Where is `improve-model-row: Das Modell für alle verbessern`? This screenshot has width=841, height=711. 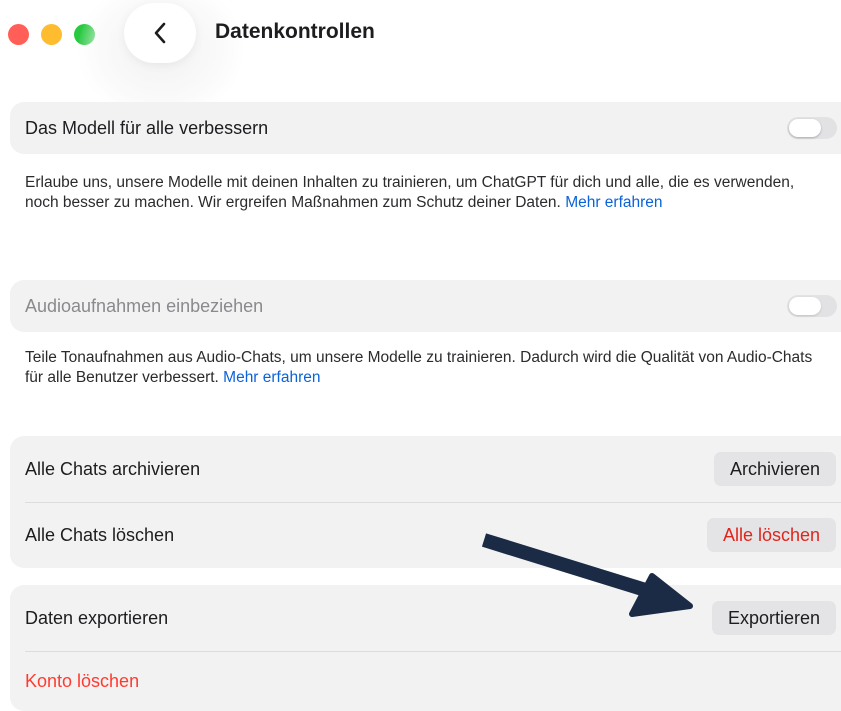 improve-model-row: Das Modell für alle verbessern is located at coordinates (425, 128).